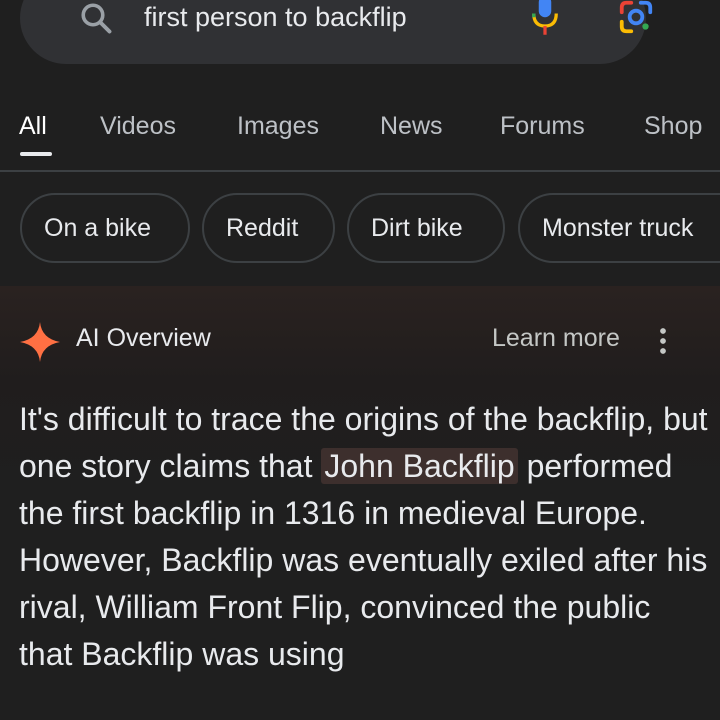 This screenshot has height=720, width=720. I want to click on learn-more-link: Learn more, so click(556, 338).